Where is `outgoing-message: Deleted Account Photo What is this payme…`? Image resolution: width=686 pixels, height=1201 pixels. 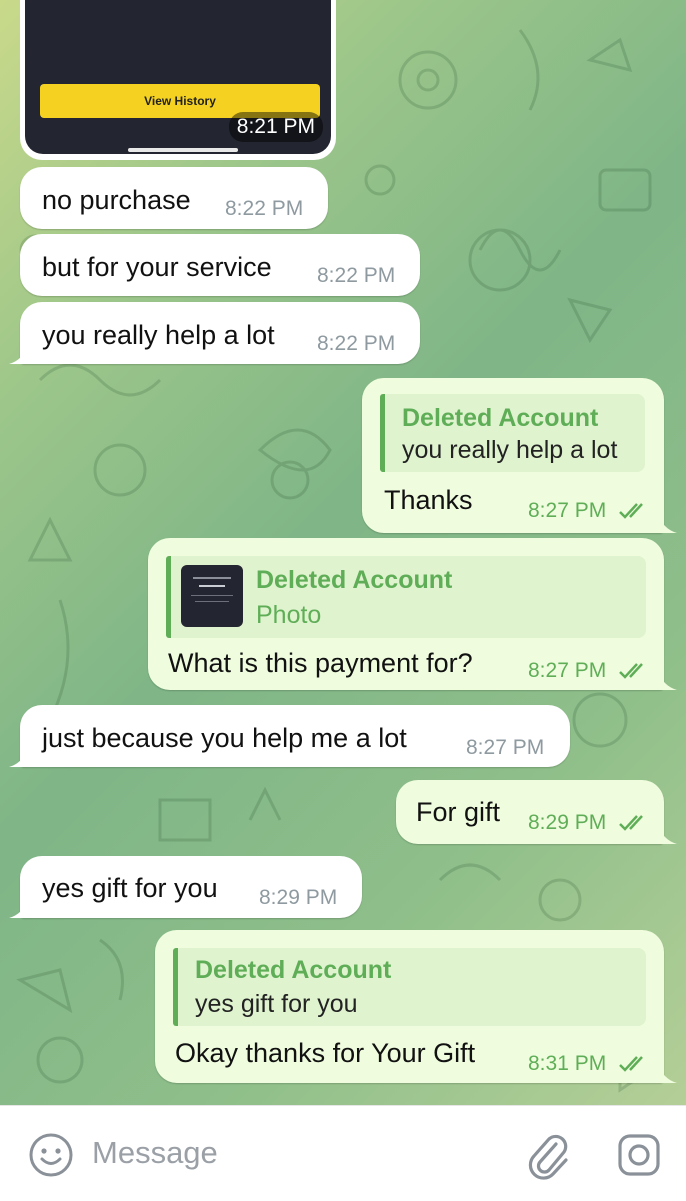
outgoing-message: Deleted Account Photo What is this payme… is located at coordinates (406, 614).